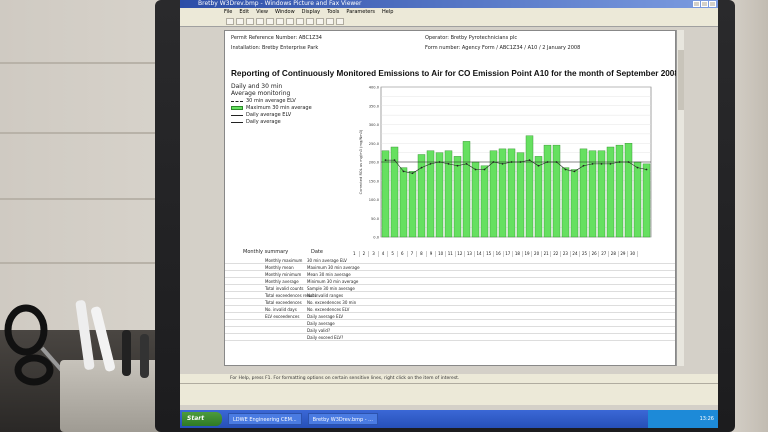 The width and height of the screenshot is (768, 432). I want to click on print-icon, so click(260, 21).